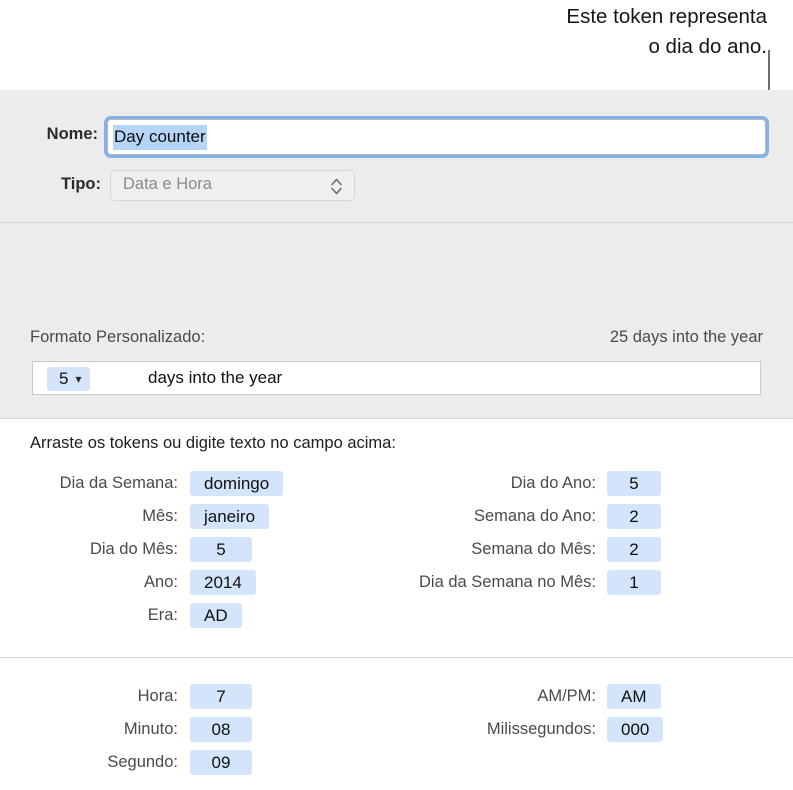 The width and height of the screenshot is (793, 790). Describe the element at coordinates (634, 516) in the screenshot. I see `token-chip-week-of-year: 2` at that location.